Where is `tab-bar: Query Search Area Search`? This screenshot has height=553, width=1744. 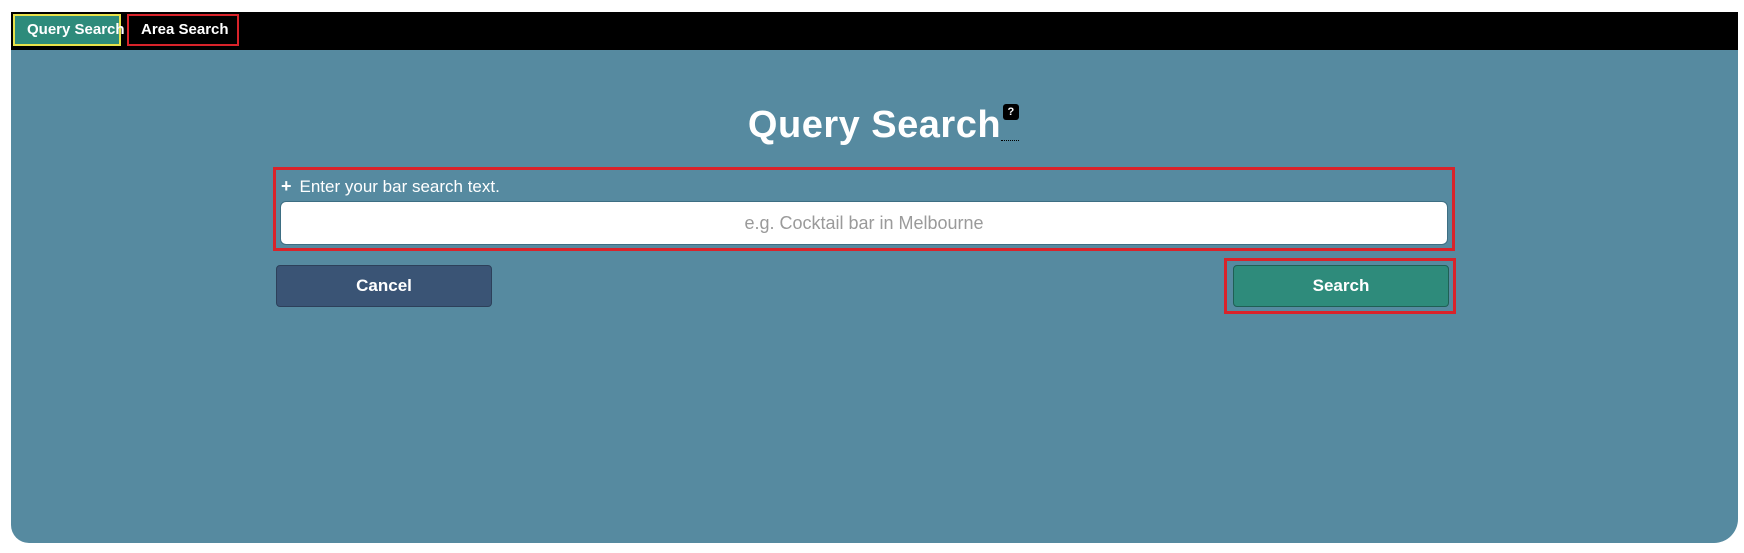 tab-bar: Query Search Area Search is located at coordinates (874, 31).